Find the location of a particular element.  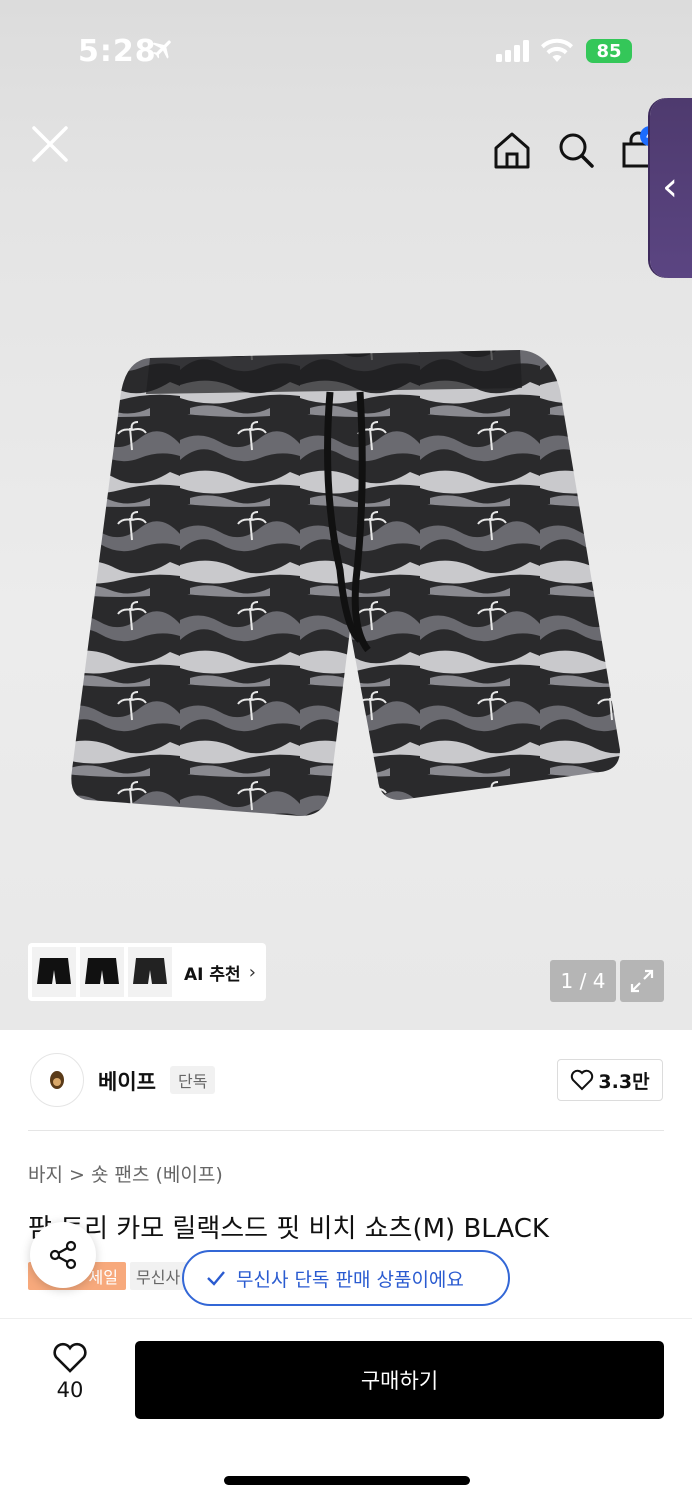

breadcrumb: 바지 > 숏 팬츠 (베이프) is located at coordinates (125, 1173).